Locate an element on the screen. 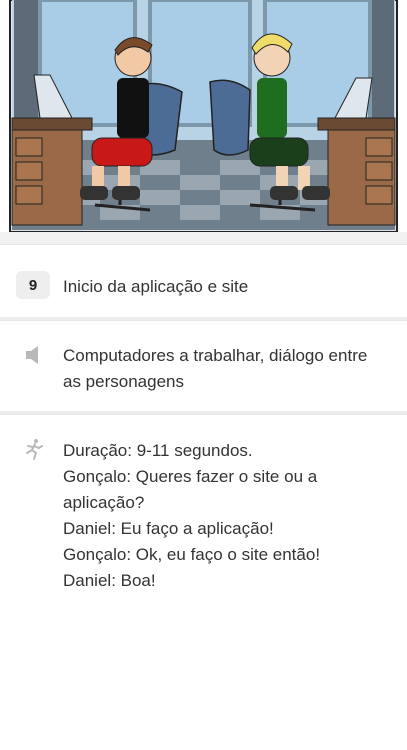 The height and width of the screenshot is (750, 407). panel-title-row: 9 Inicio da aplicação e site is located at coordinates (203, 281).